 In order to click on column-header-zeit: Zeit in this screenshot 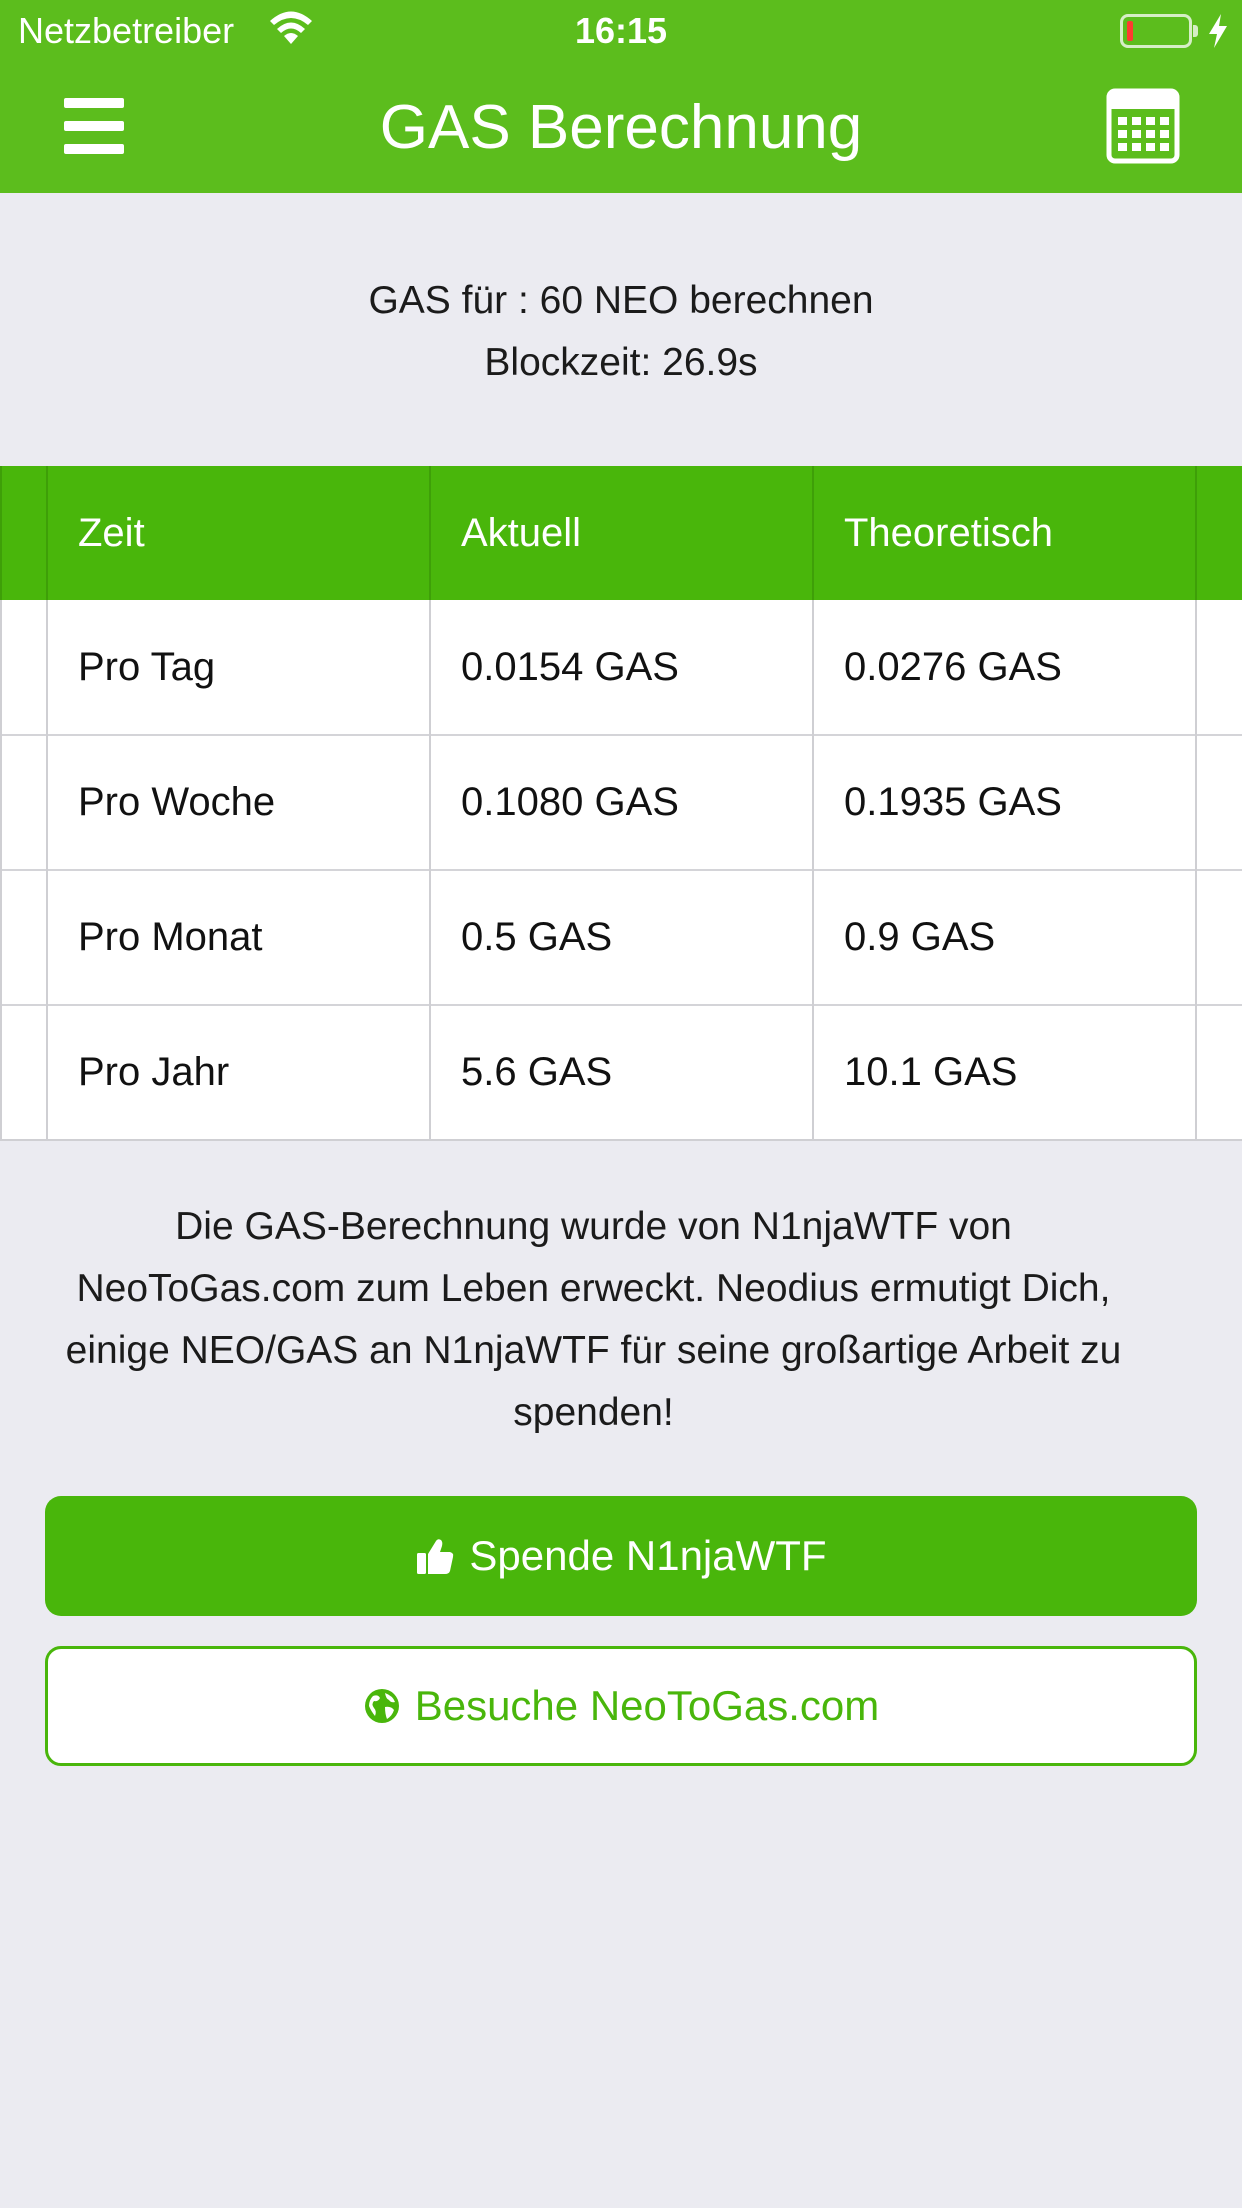, I will do `click(238, 533)`.